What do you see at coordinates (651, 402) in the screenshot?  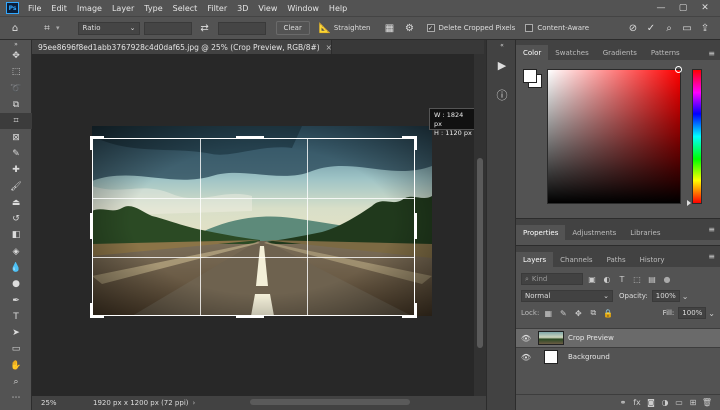 I see `layer-mask-icon: ◙` at bounding box center [651, 402].